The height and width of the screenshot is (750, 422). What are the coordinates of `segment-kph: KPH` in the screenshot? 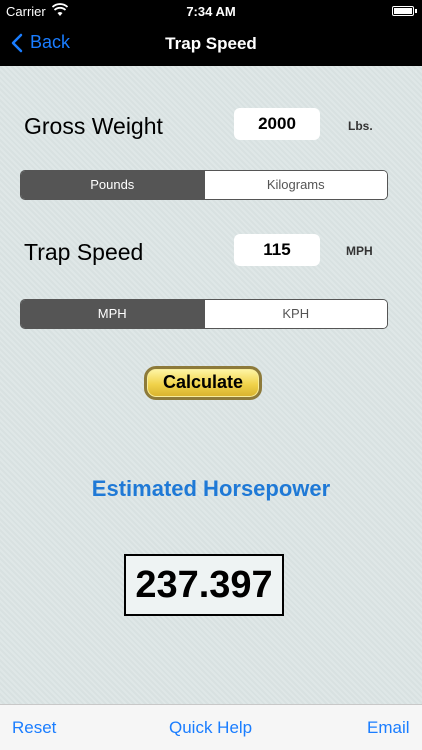 It's located at (295, 314).